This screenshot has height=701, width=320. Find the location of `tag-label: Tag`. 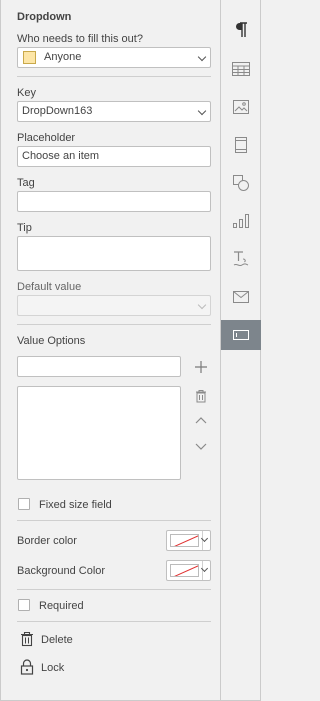

tag-label: Tag is located at coordinates (26, 183).